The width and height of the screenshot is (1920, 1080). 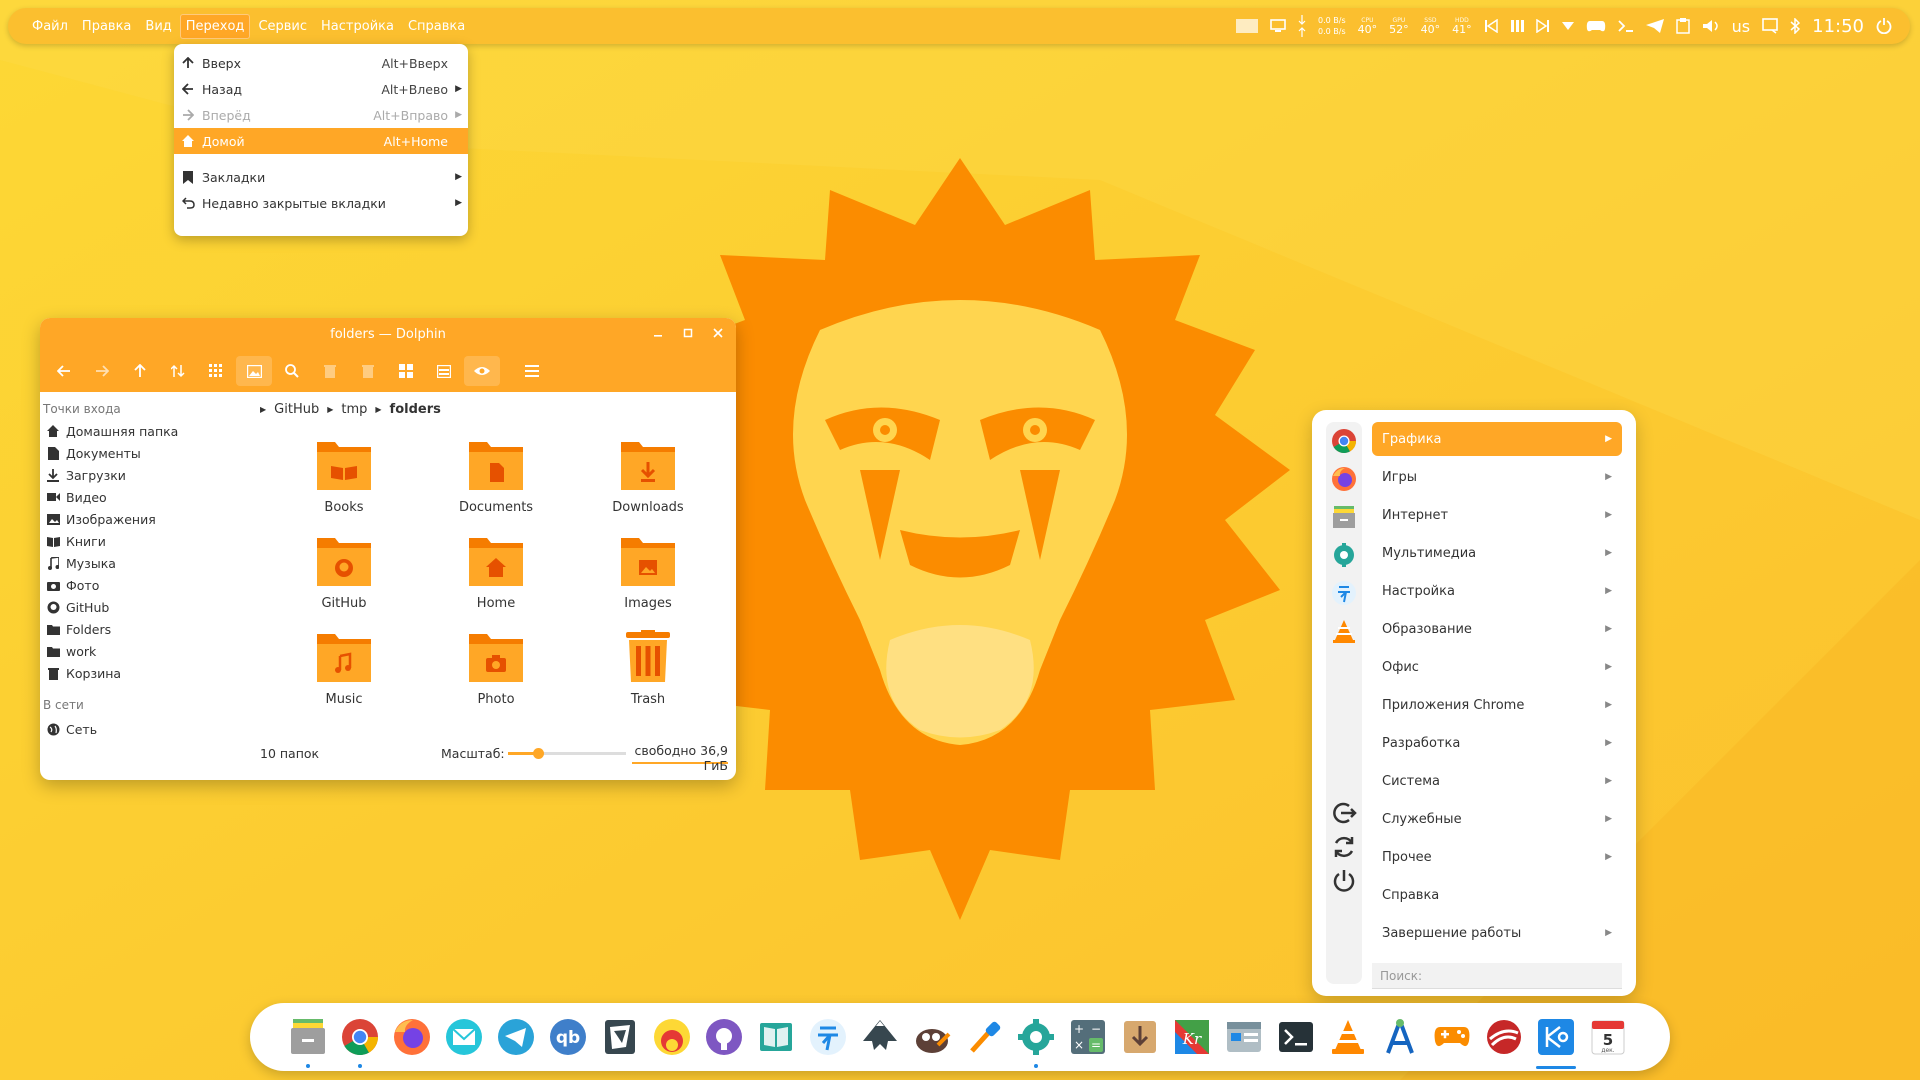 What do you see at coordinates (354, 409) in the screenshot?
I see `breadcrumb-item: tmp` at bounding box center [354, 409].